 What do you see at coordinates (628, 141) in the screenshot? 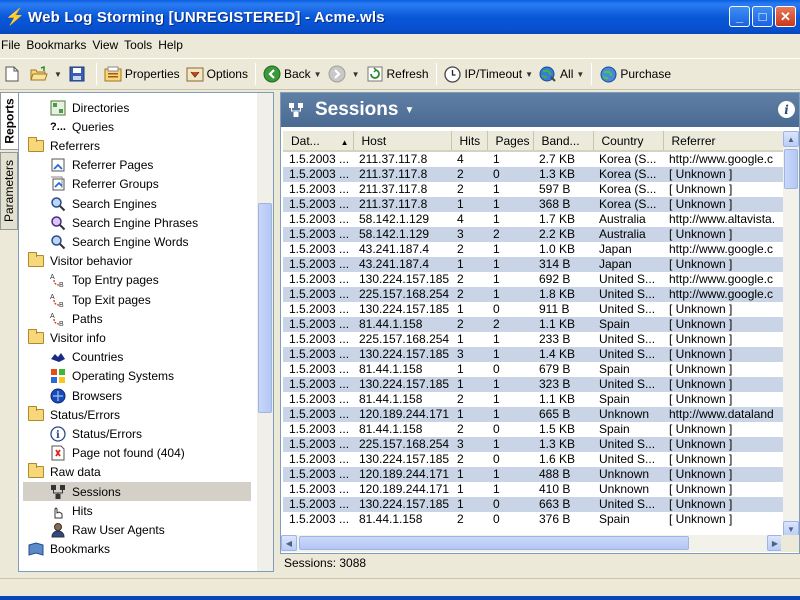
I see `column-header: Country` at bounding box center [628, 141].